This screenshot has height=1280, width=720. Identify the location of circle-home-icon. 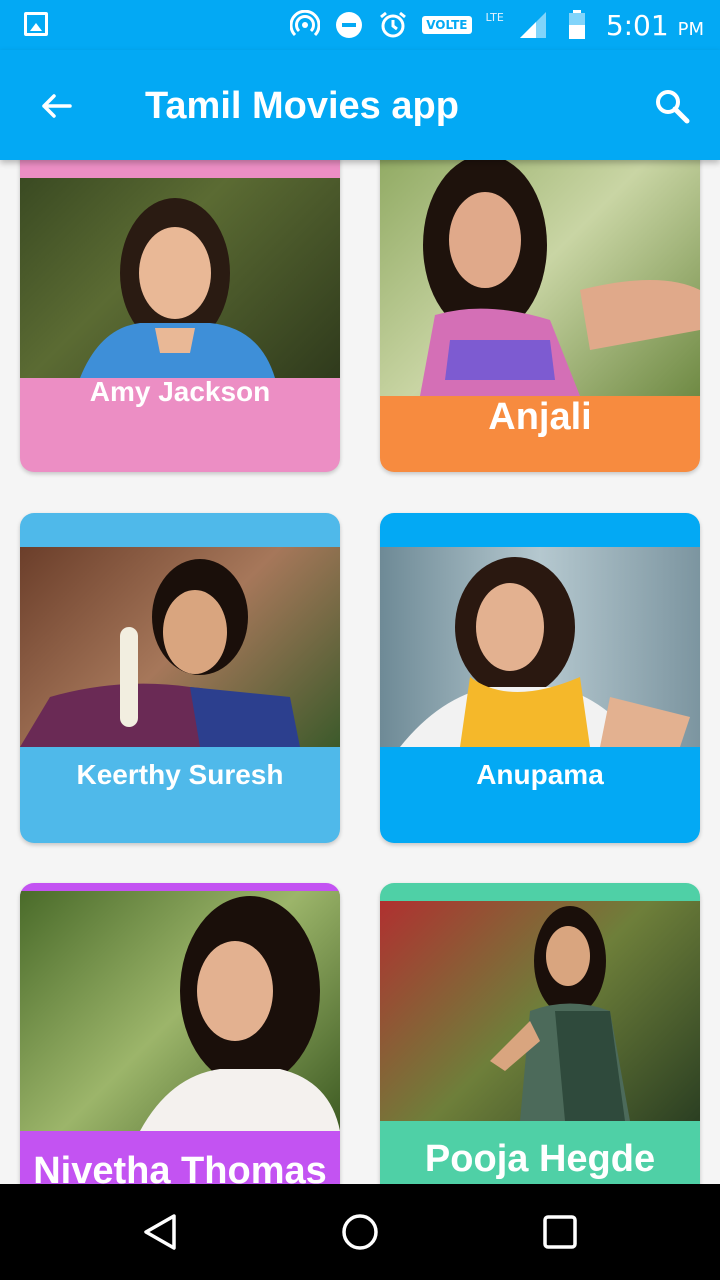
(360, 1232).